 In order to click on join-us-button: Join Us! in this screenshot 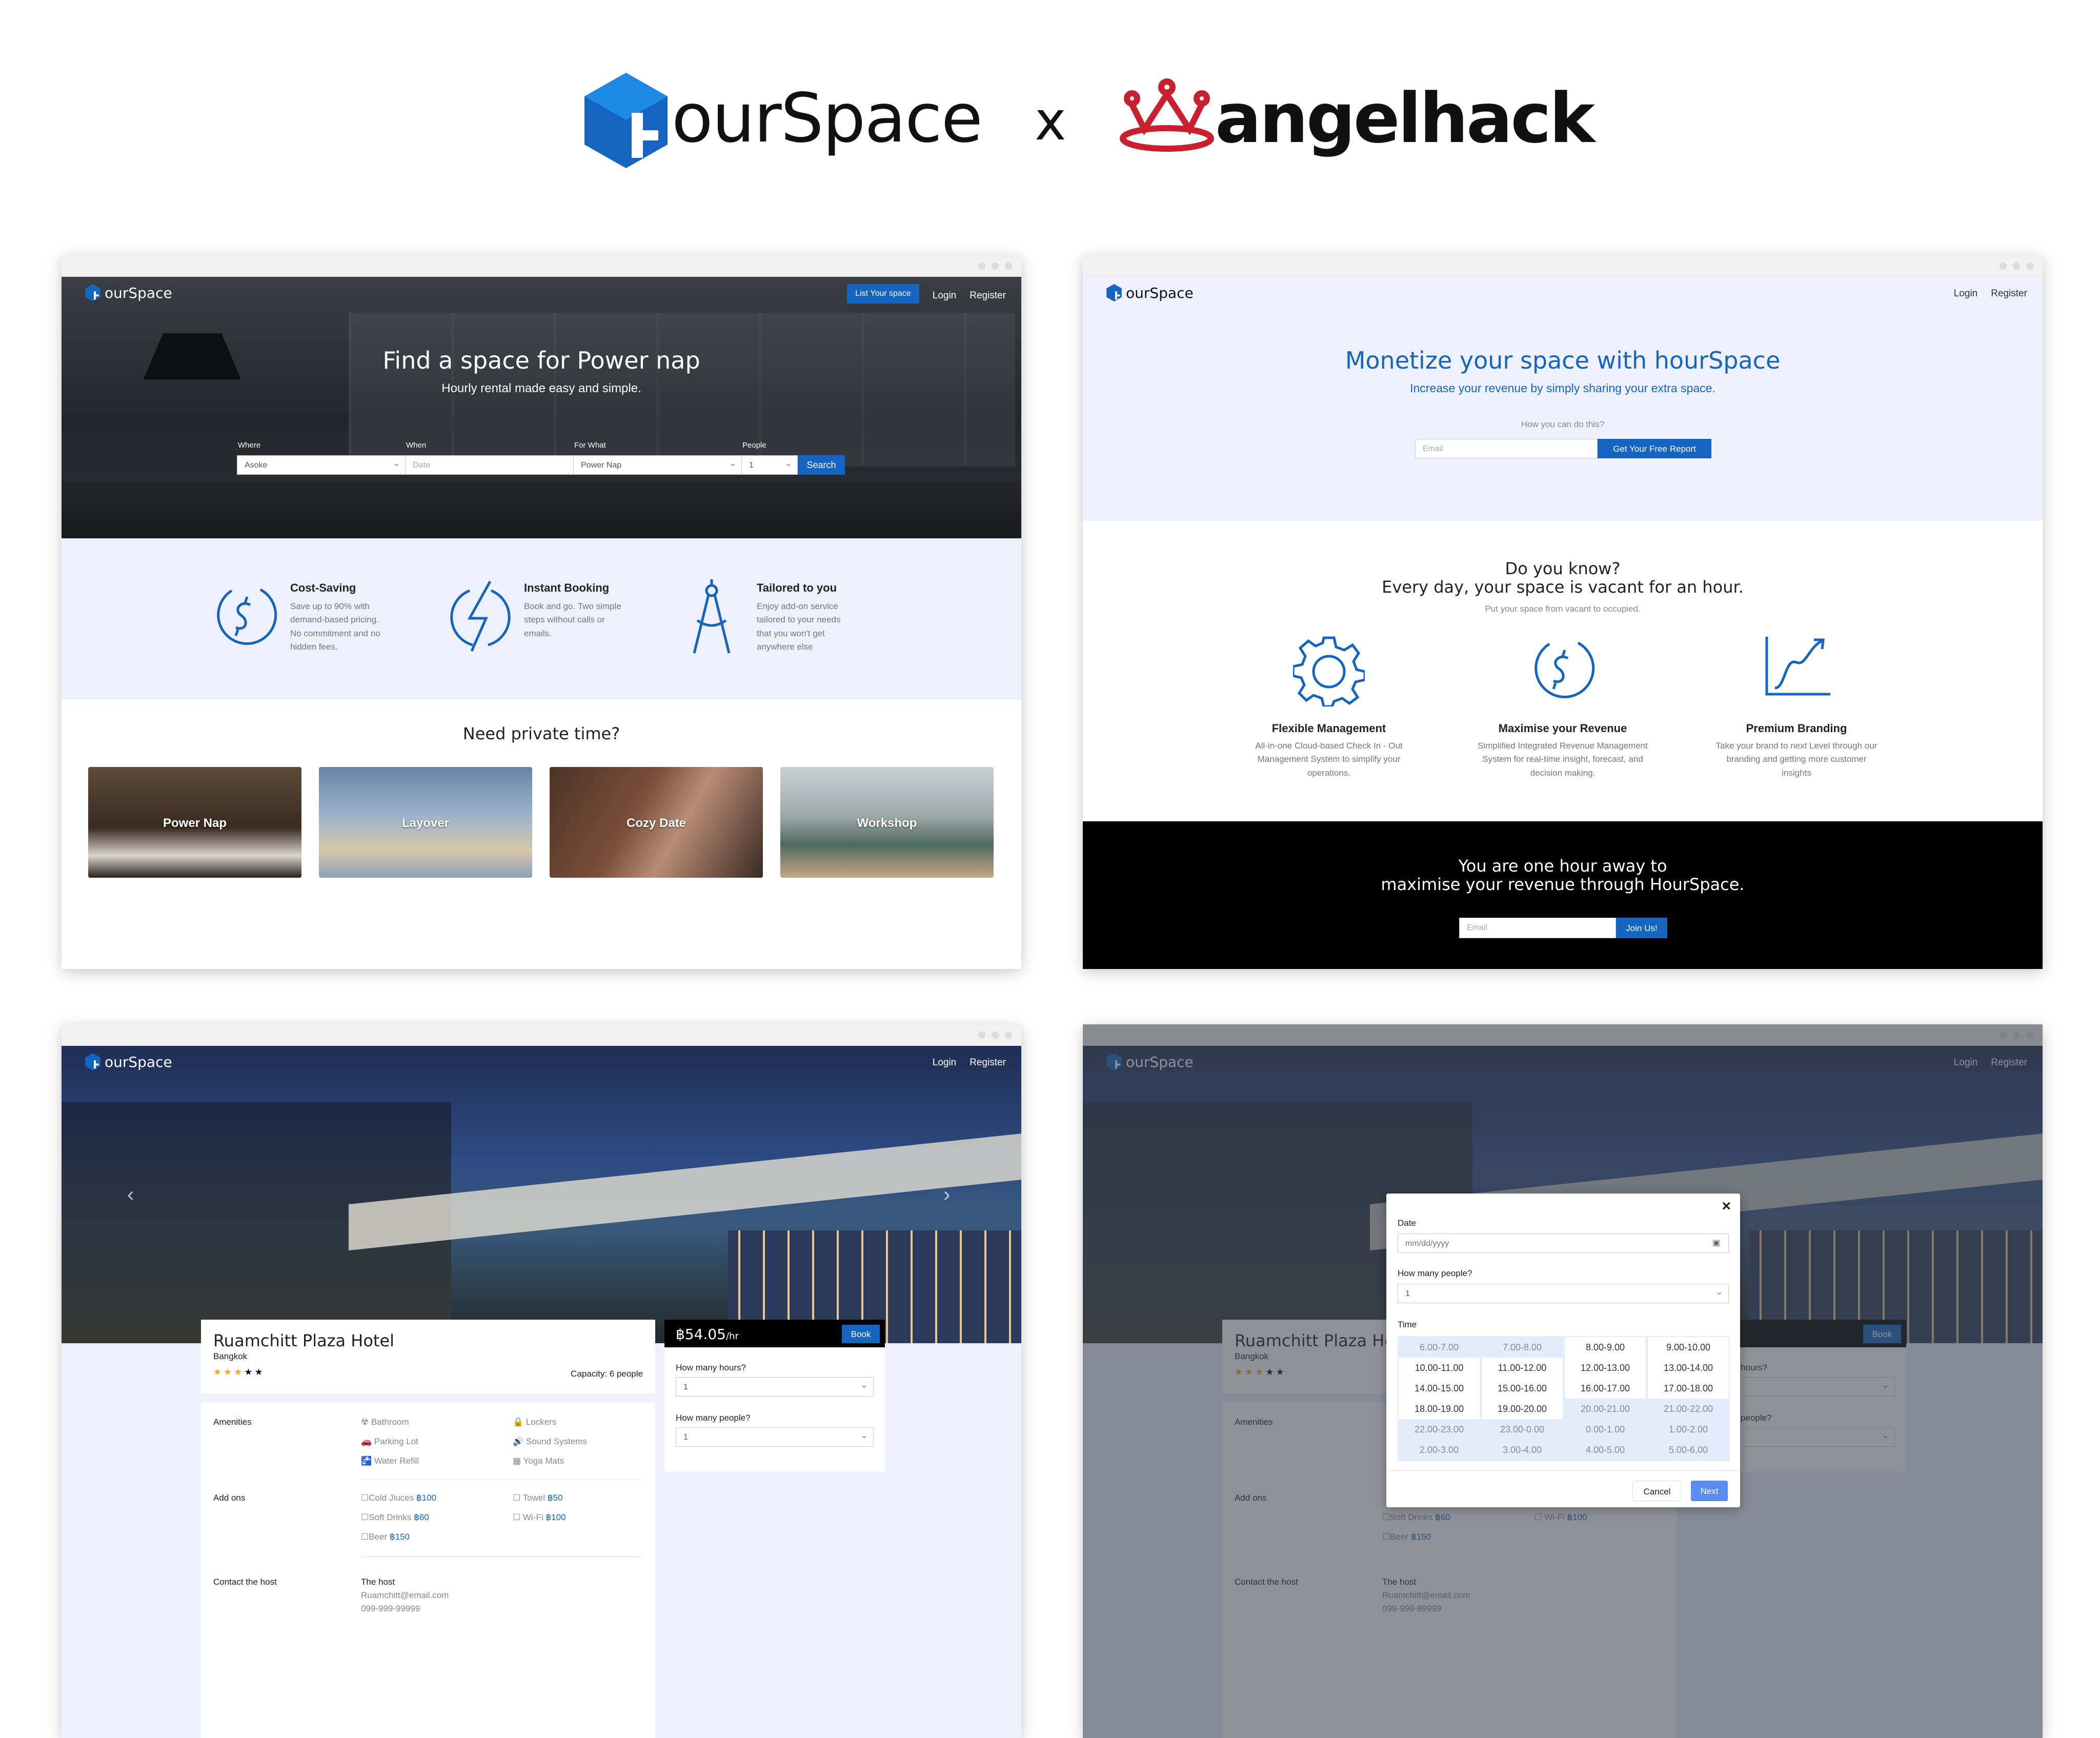, I will do `click(1641, 928)`.